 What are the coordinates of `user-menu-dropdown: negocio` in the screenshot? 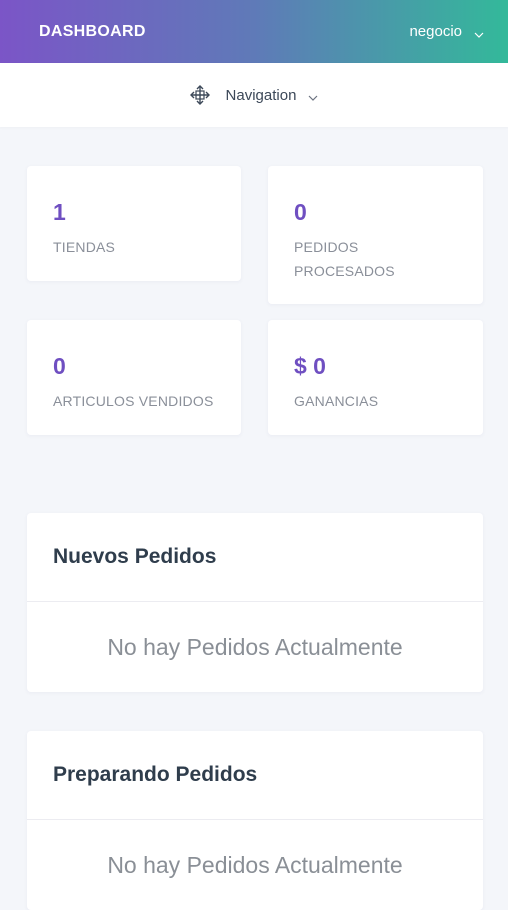 It's located at (446, 31).